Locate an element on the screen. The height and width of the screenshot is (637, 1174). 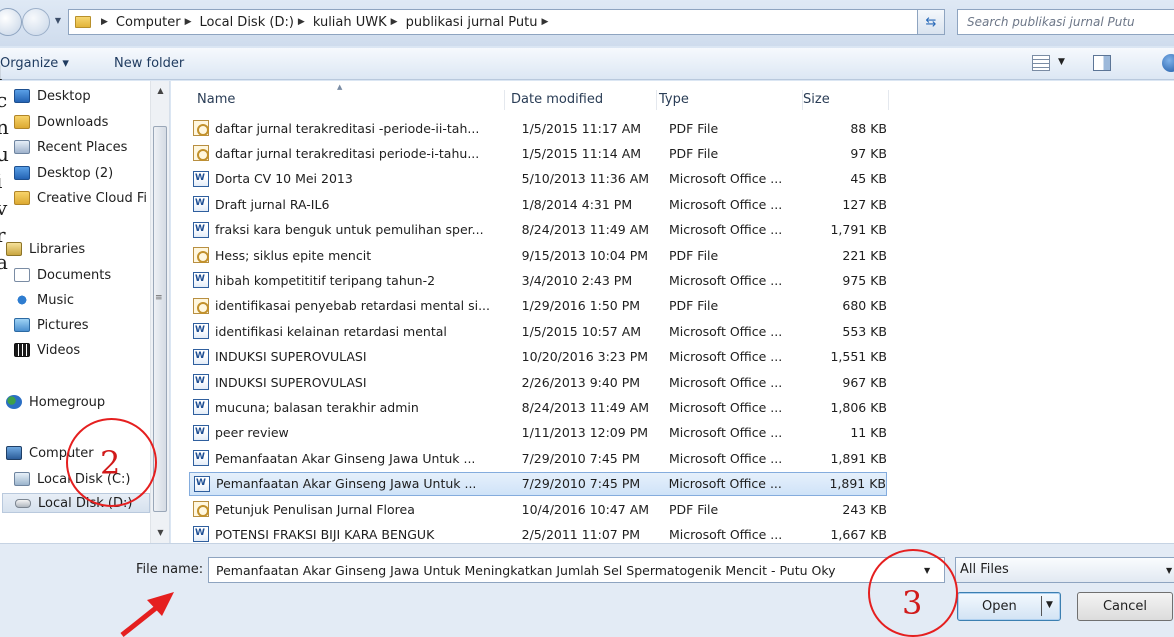
open-options-dropdown-icon: ▼ is located at coordinates (1049, 605).